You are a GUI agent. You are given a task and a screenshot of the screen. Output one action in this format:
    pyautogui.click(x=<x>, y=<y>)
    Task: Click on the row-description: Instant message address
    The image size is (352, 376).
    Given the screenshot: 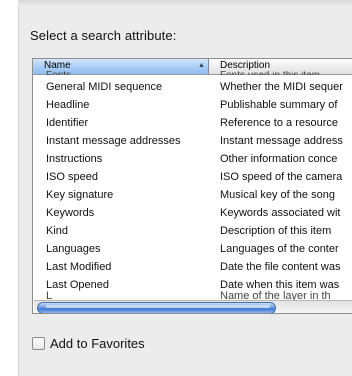 What is the action you would take?
    pyautogui.click(x=281, y=141)
    